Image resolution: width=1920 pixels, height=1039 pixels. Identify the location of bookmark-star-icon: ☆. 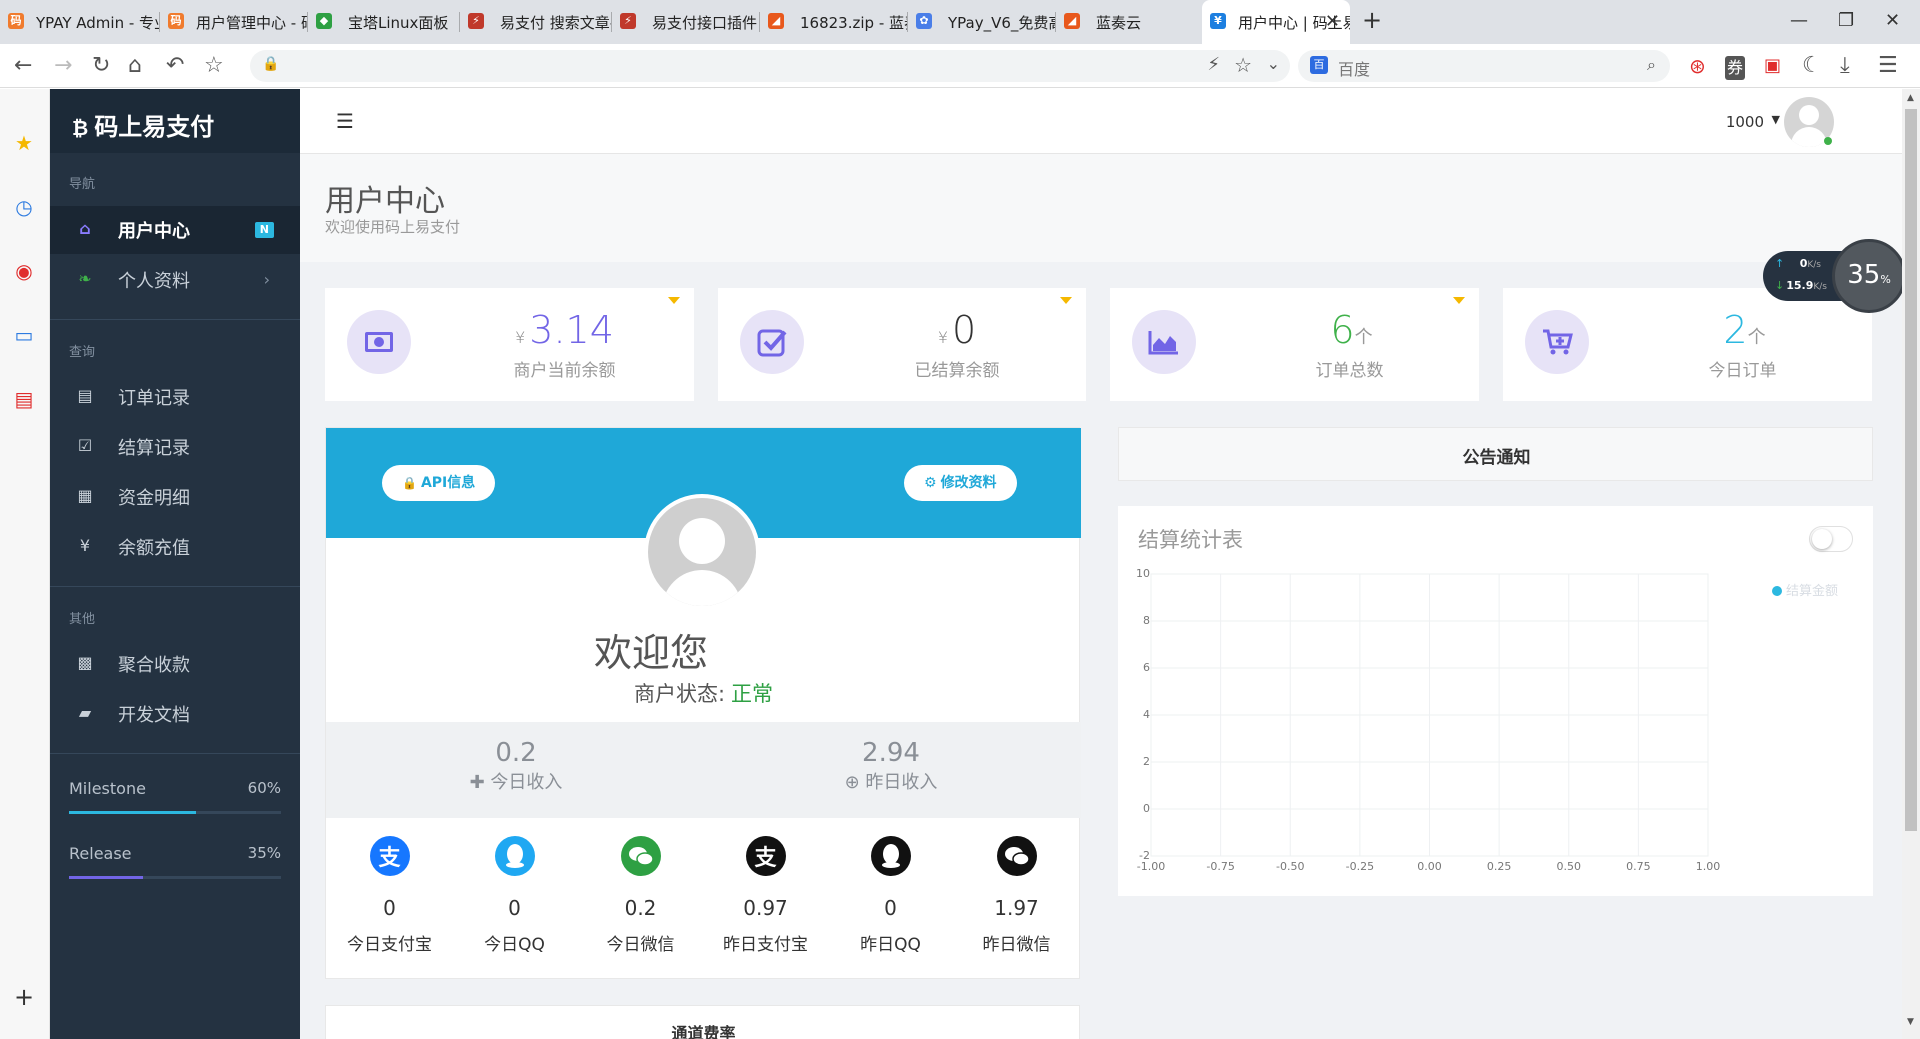
(214, 66).